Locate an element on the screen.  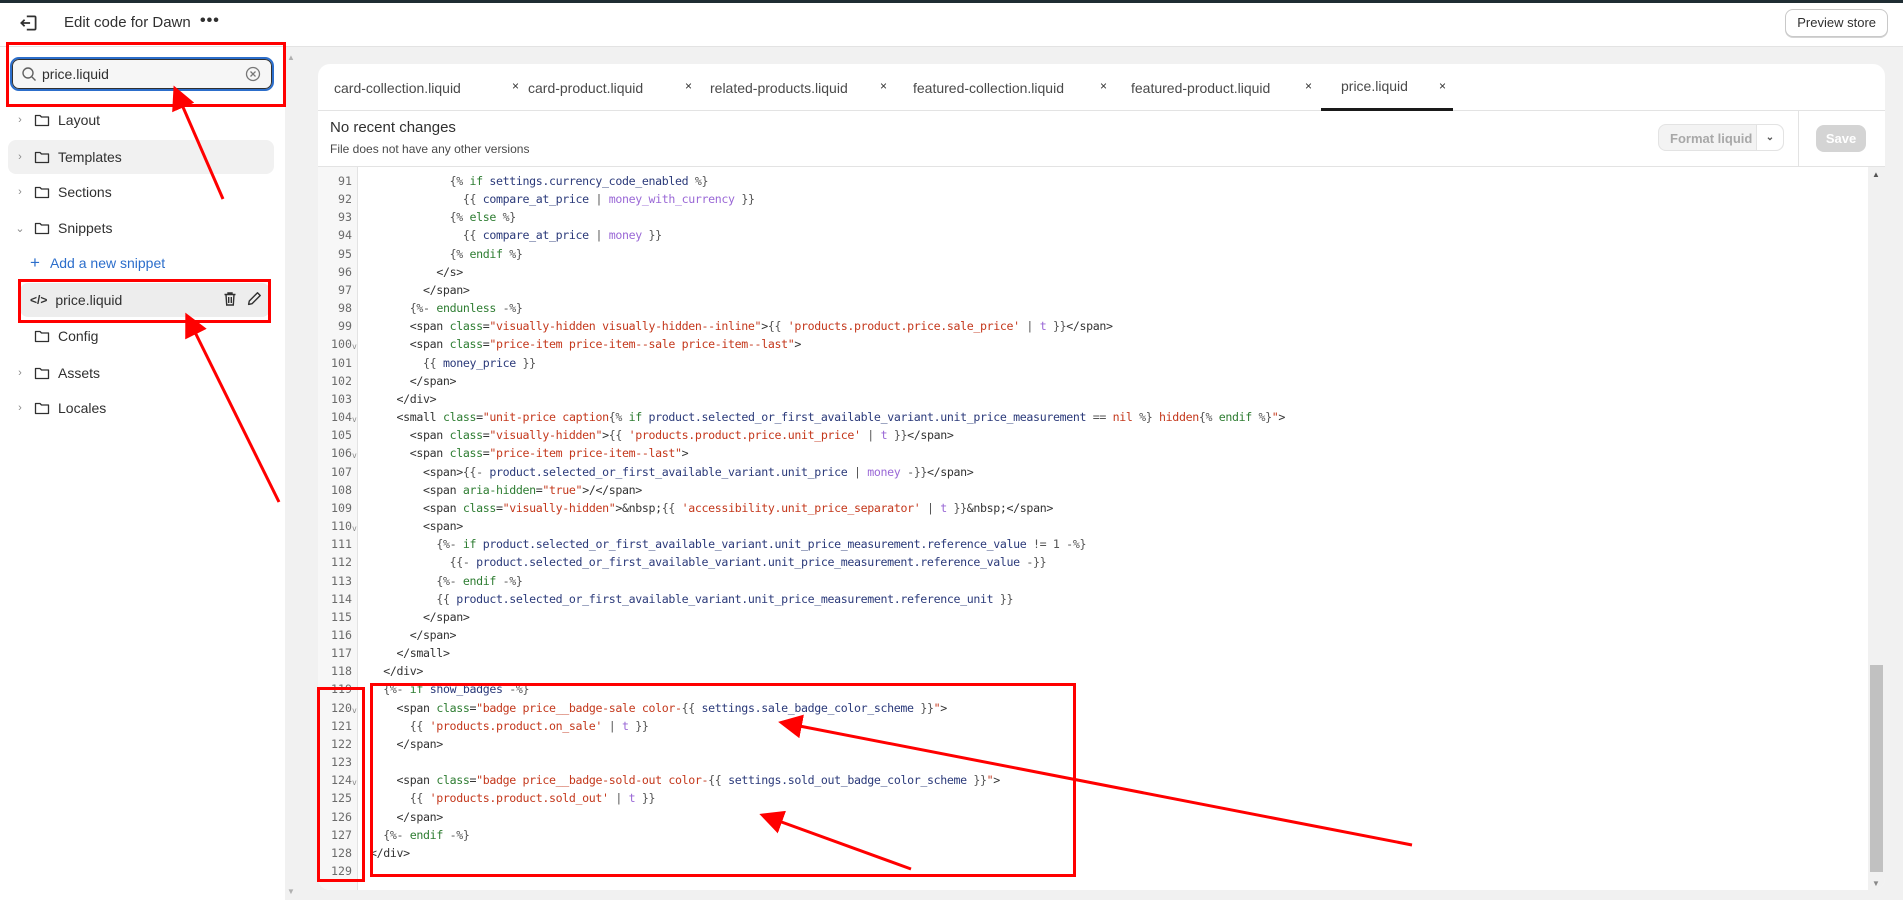
editor-scrollbar: ▲ ▼ is located at coordinates (1876, 528).